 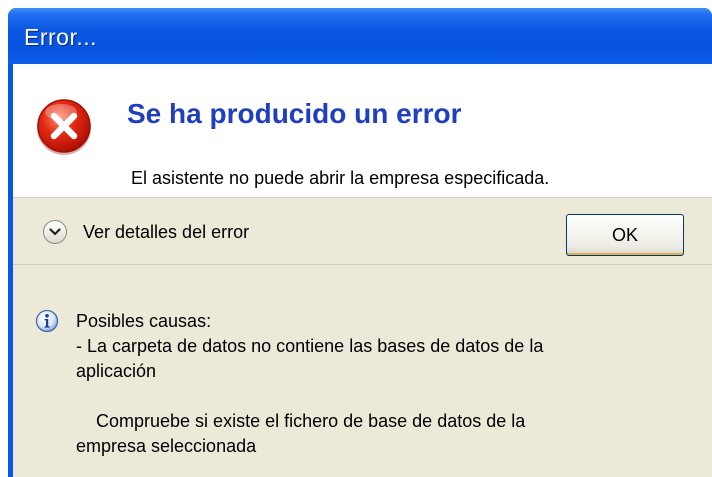 What do you see at coordinates (166, 446) in the screenshot?
I see `suggestion-line: empresa seleccionada` at bounding box center [166, 446].